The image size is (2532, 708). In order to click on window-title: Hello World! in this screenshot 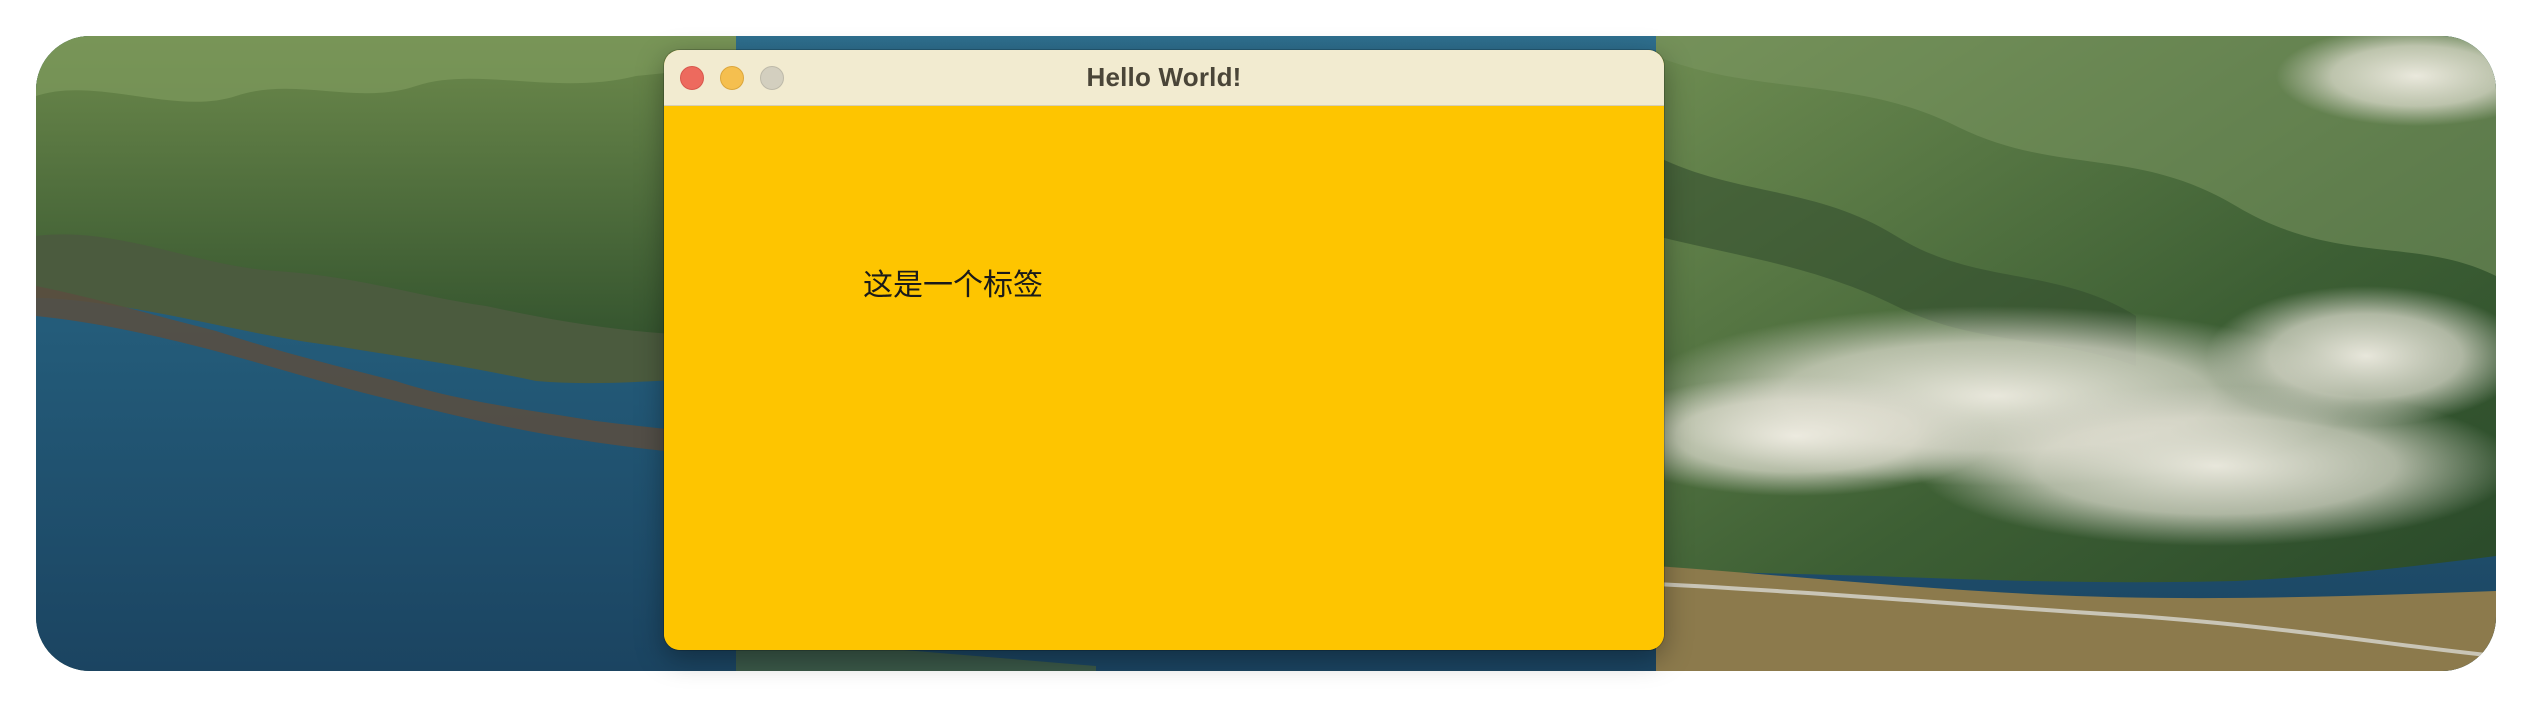, I will do `click(1164, 77)`.